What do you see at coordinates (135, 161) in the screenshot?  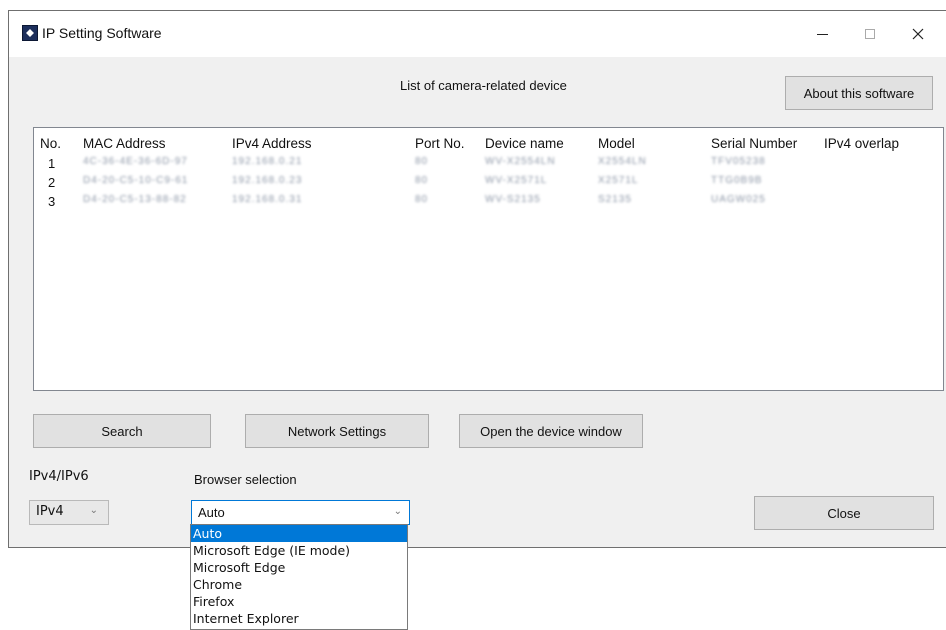 I see `mac-address-cell: 4C-36-4E-36-6D-97` at bounding box center [135, 161].